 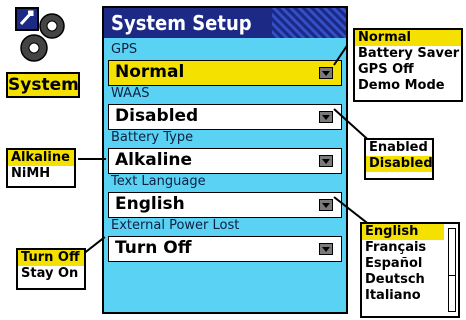 I want to click on option-item: Disabled, so click(x=399, y=164).